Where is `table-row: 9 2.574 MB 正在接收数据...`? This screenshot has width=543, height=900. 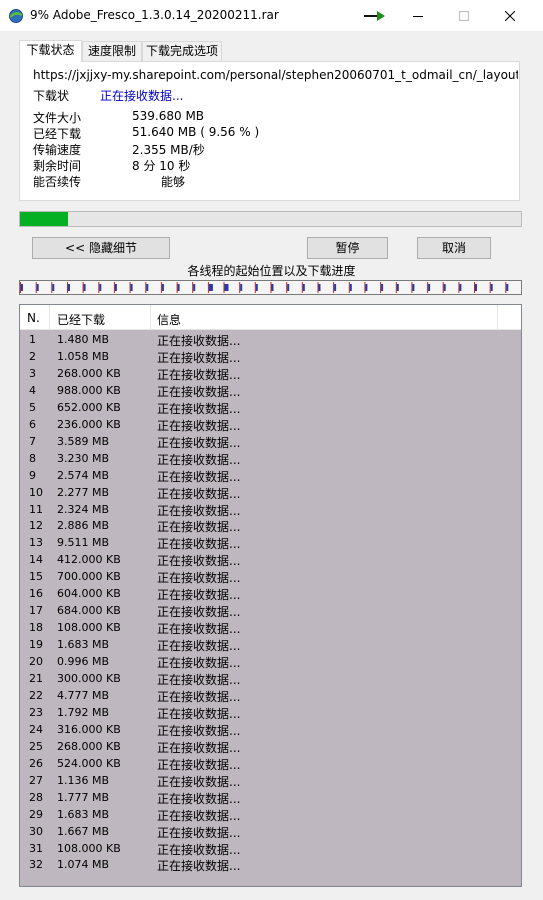 table-row: 9 2.574 MB 正在接收数据... is located at coordinates (270, 476).